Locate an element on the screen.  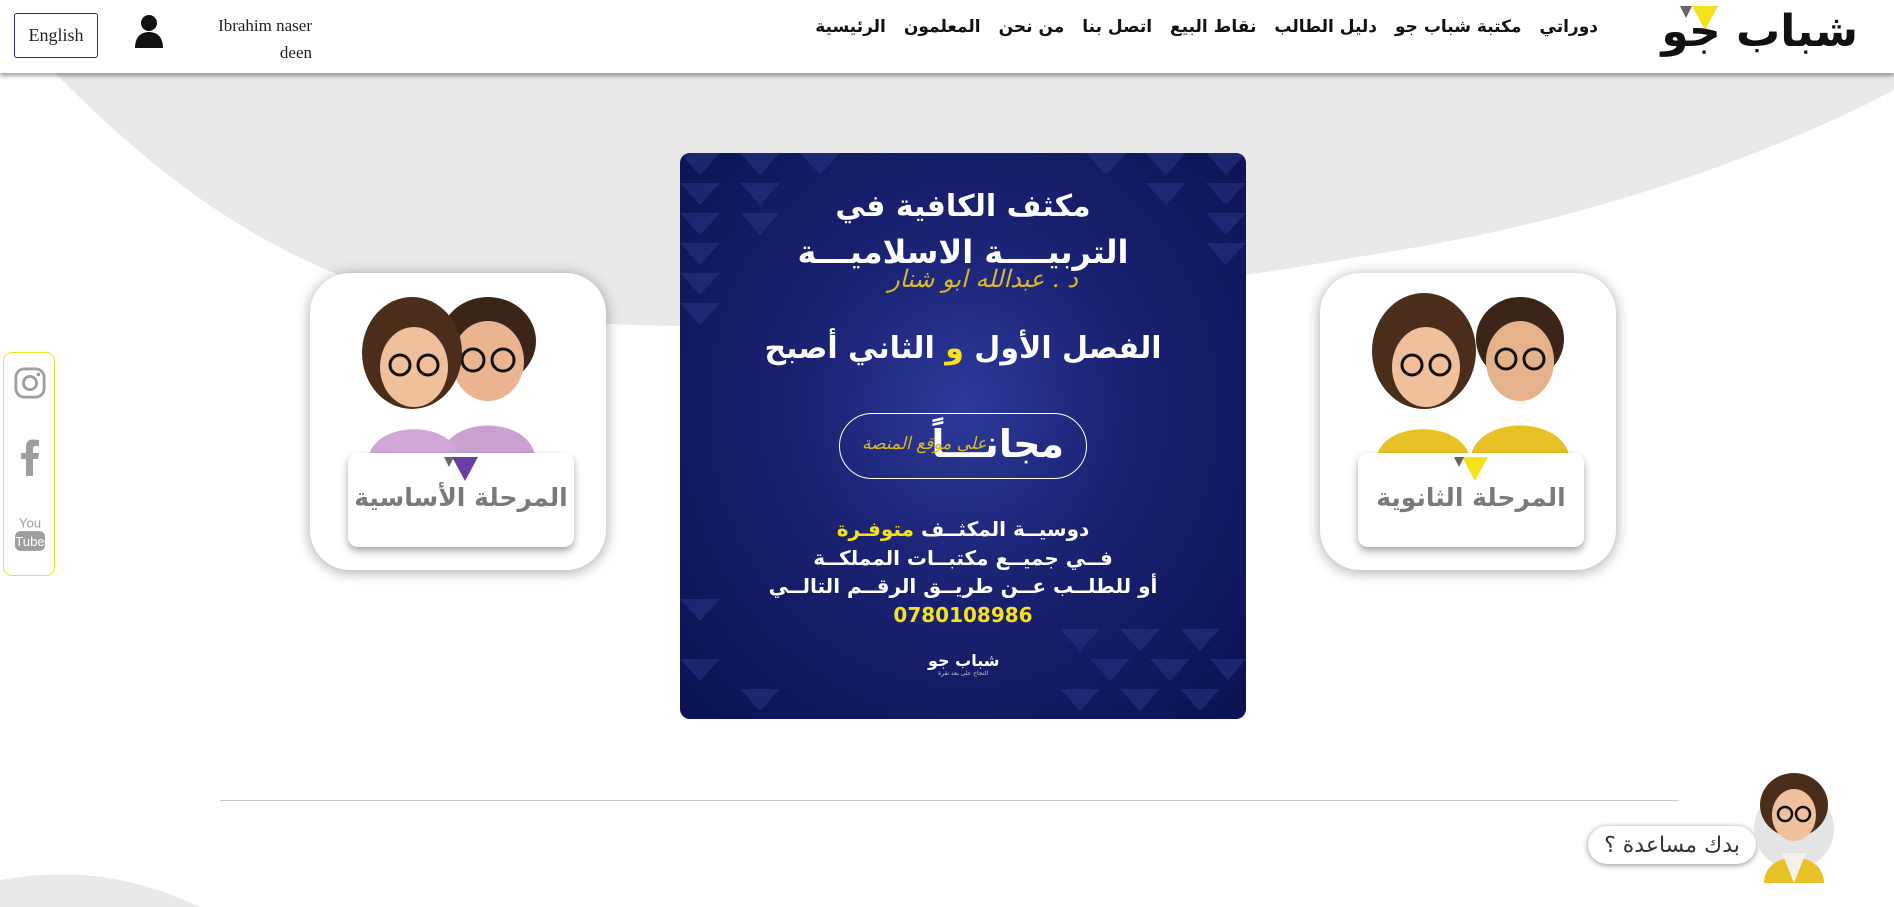
poster-semesters: الفصل الأول و الثاني أصبح is located at coordinates (963, 348).